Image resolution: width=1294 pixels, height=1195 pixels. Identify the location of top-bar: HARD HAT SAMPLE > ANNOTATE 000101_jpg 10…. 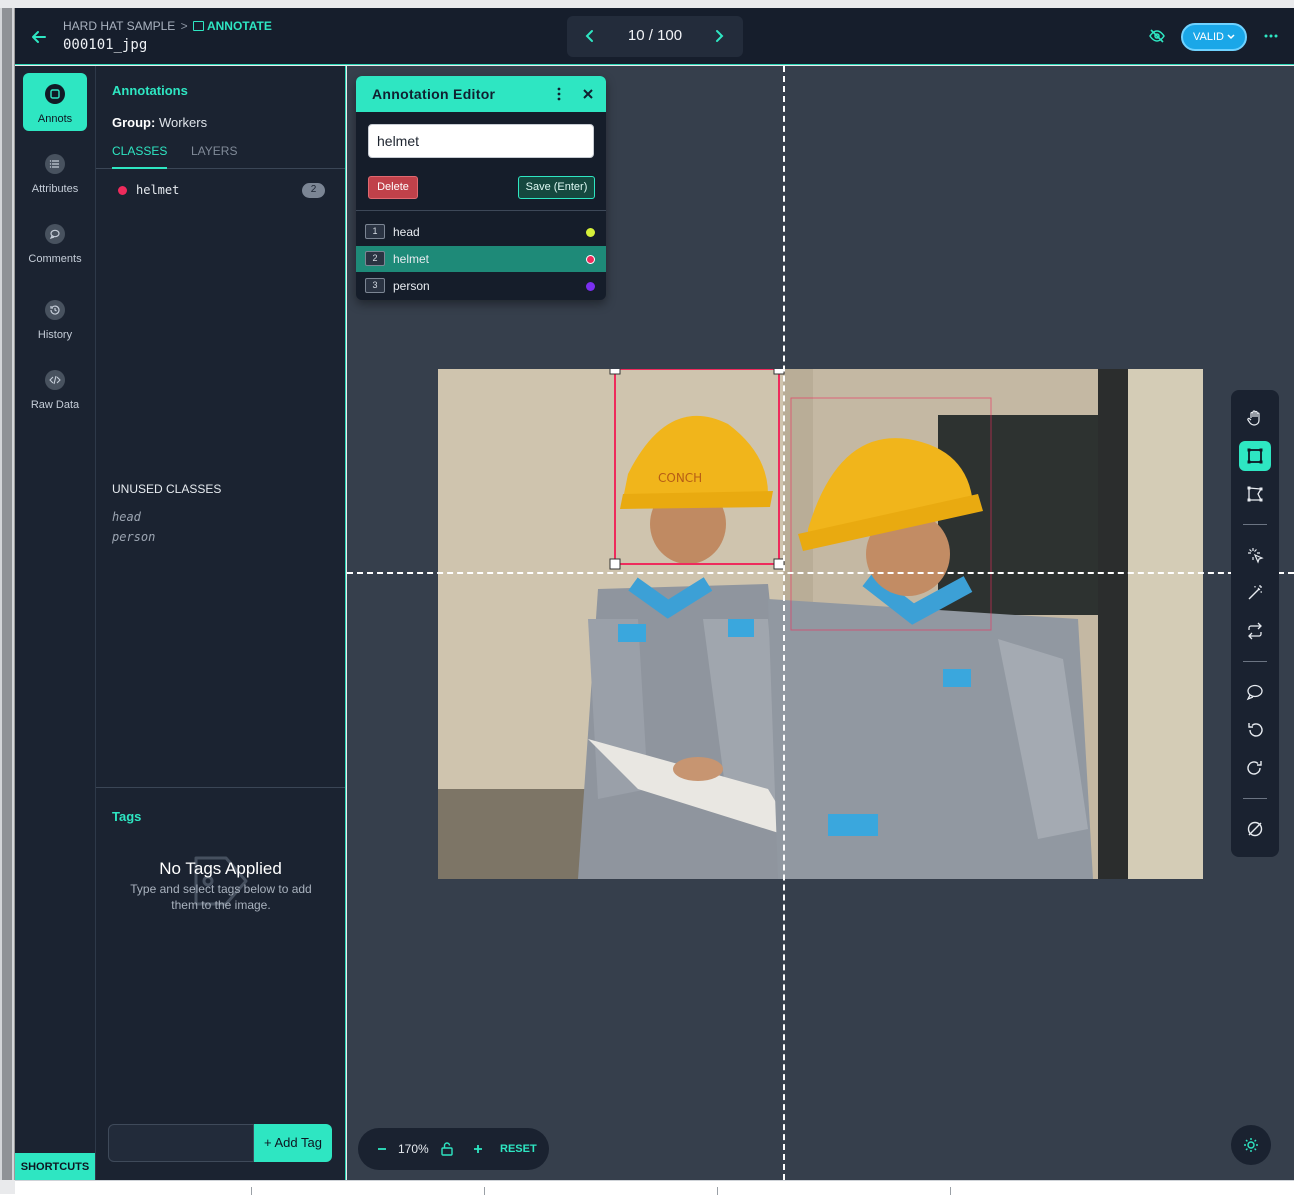
(654, 36).